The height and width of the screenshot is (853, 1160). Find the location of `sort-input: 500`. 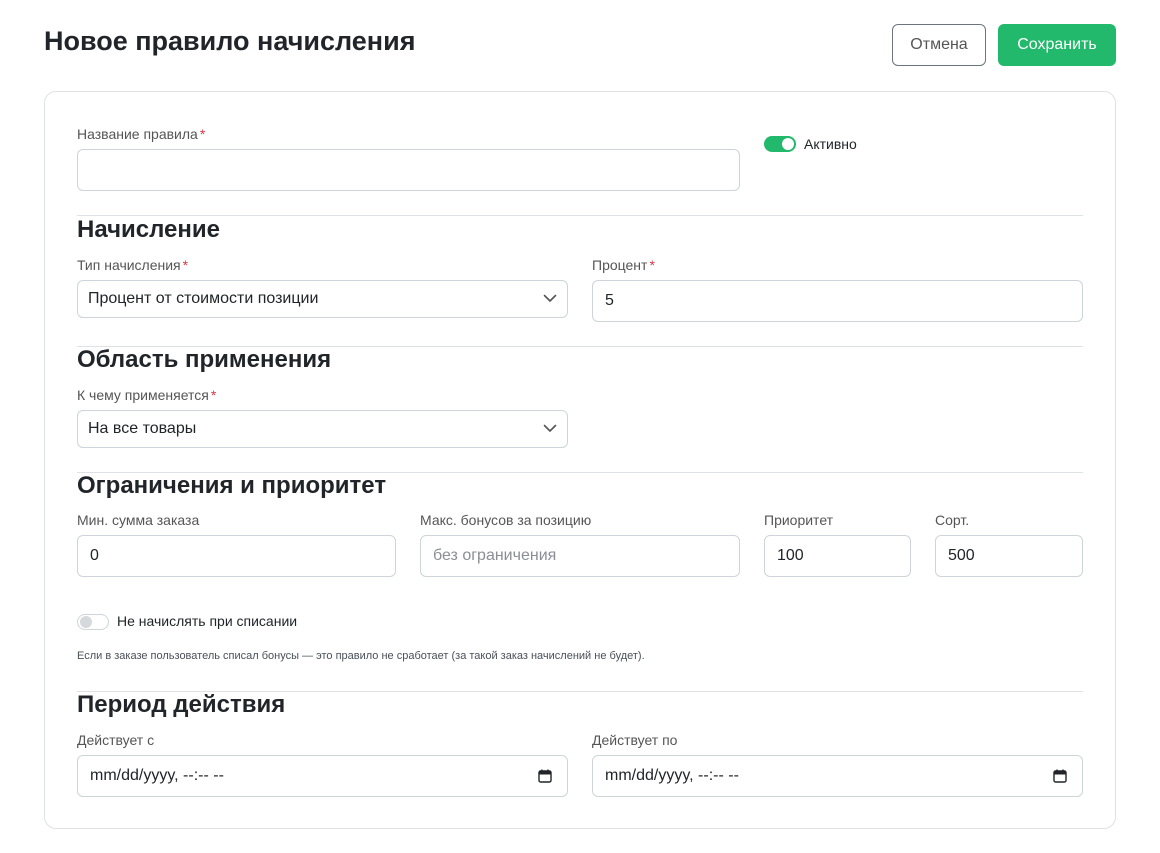

sort-input: 500 is located at coordinates (1009, 556).